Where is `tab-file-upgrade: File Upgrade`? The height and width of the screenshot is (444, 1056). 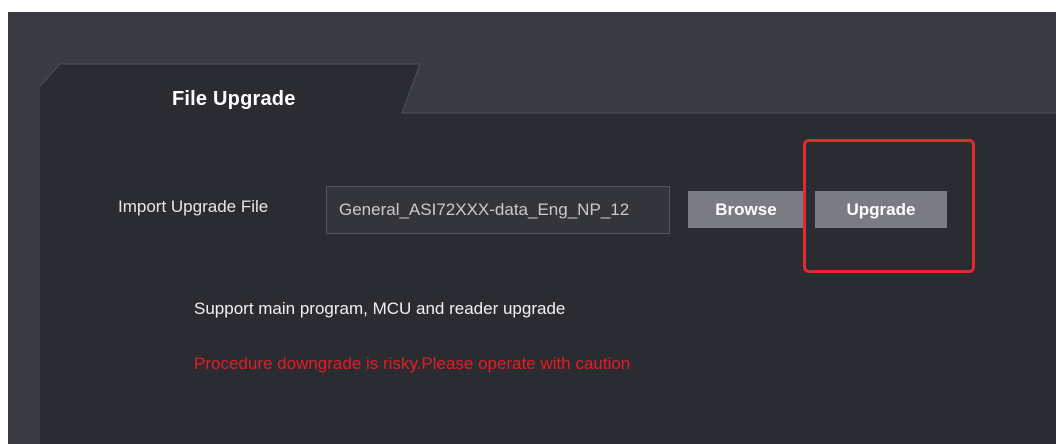
tab-file-upgrade: File Upgrade is located at coordinates (234, 99).